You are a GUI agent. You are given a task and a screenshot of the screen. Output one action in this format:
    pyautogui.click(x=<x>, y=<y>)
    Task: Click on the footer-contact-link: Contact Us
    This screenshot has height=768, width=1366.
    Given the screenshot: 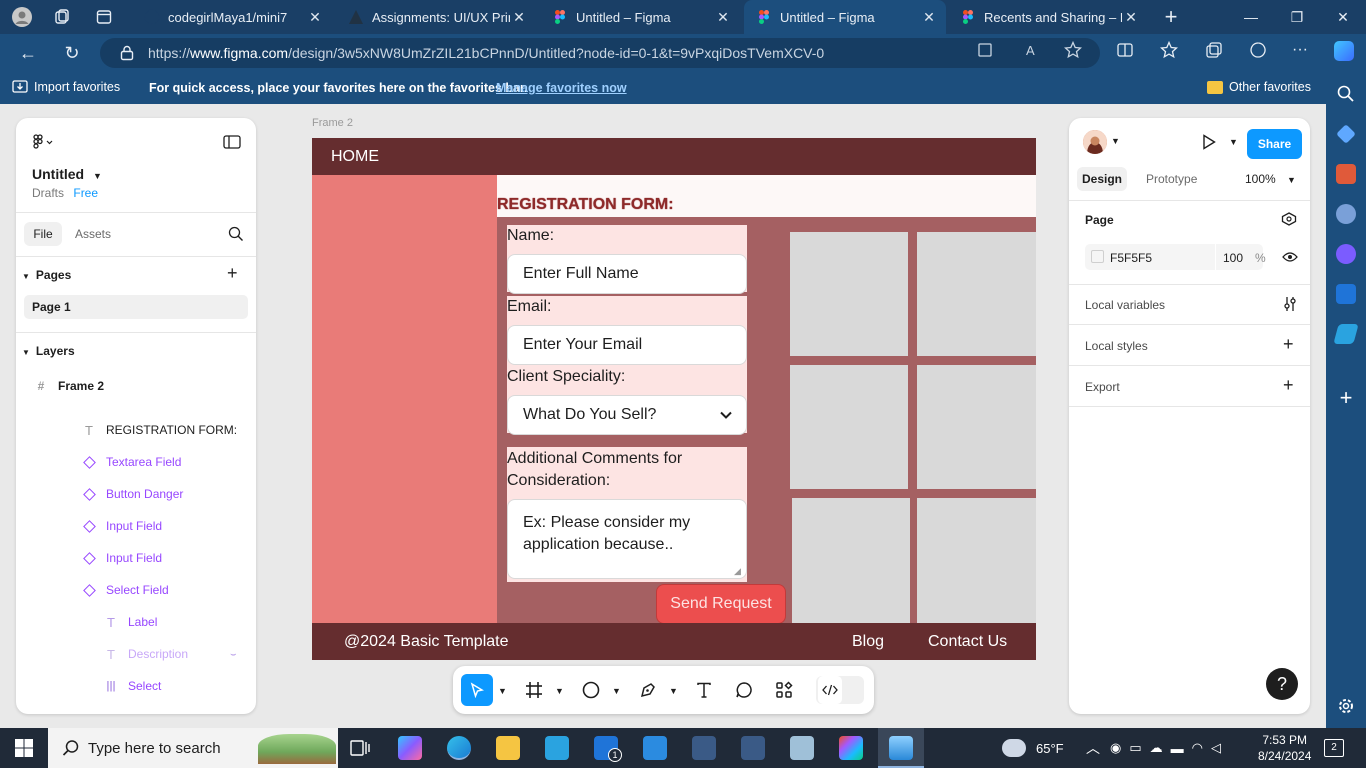 What is the action you would take?
    pyautogui.click(x=967, y=642)
    